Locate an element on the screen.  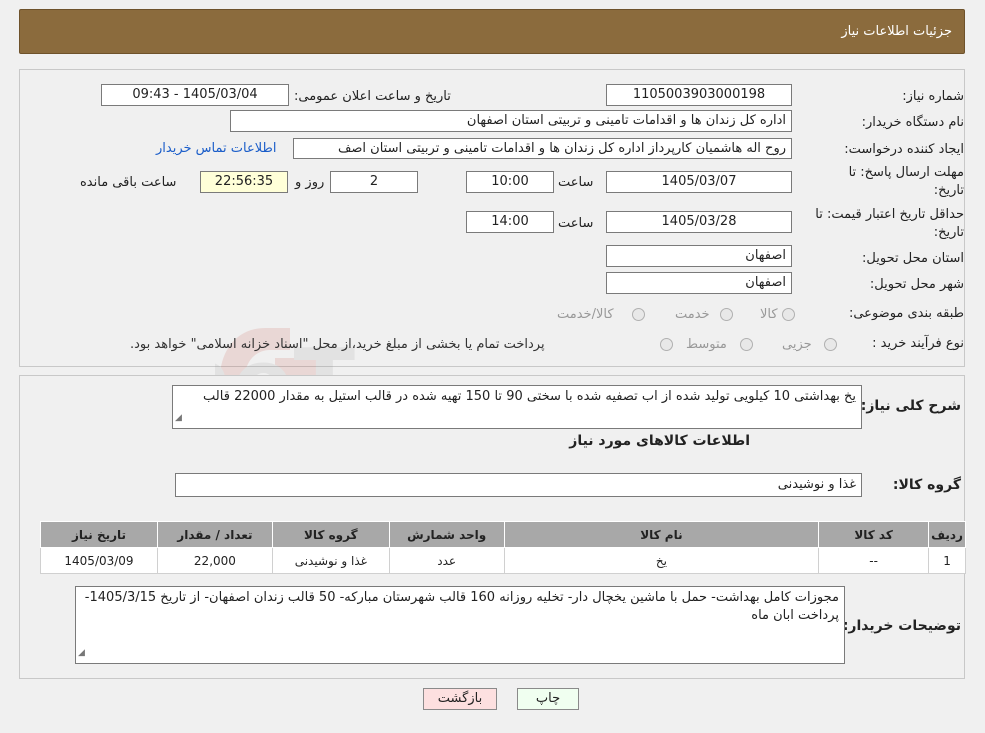
treasury-checkbox is located at coordinates (666, 344).